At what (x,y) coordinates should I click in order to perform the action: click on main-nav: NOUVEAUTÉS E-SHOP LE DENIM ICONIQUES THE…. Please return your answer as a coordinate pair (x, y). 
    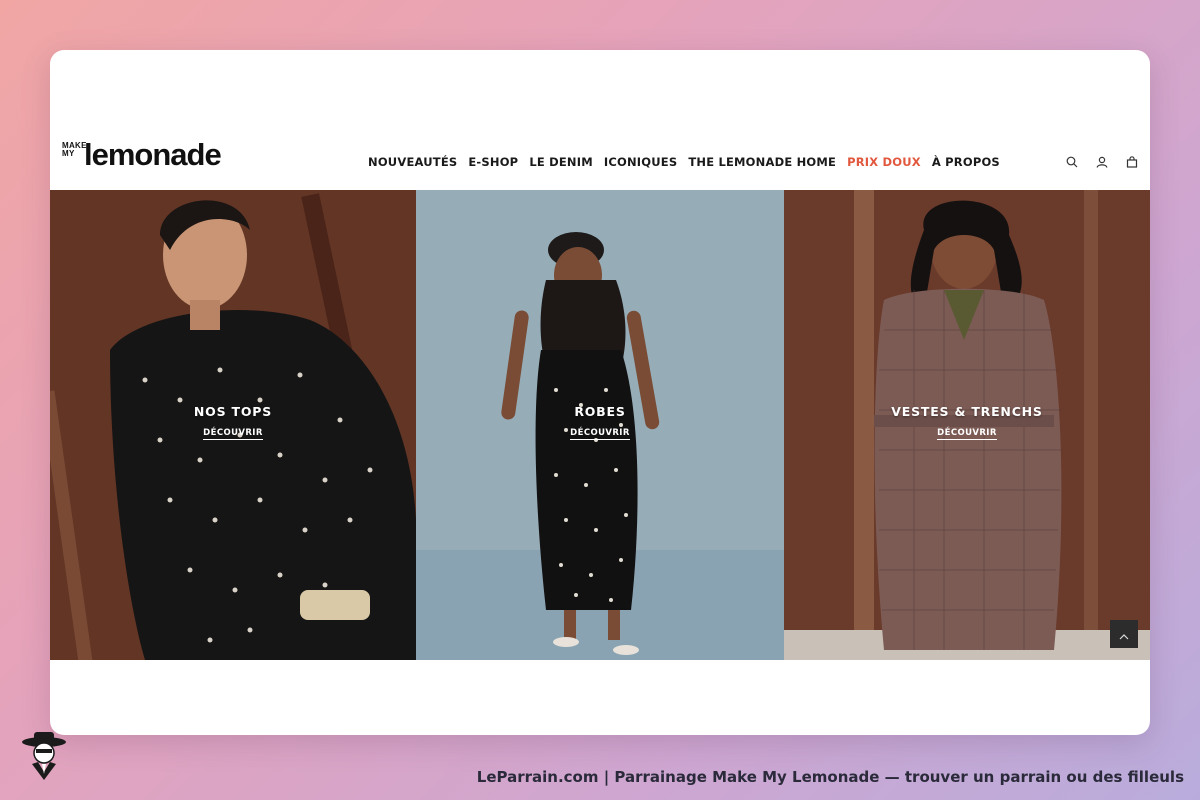
    Looking at the image, I should click on (684, 162).